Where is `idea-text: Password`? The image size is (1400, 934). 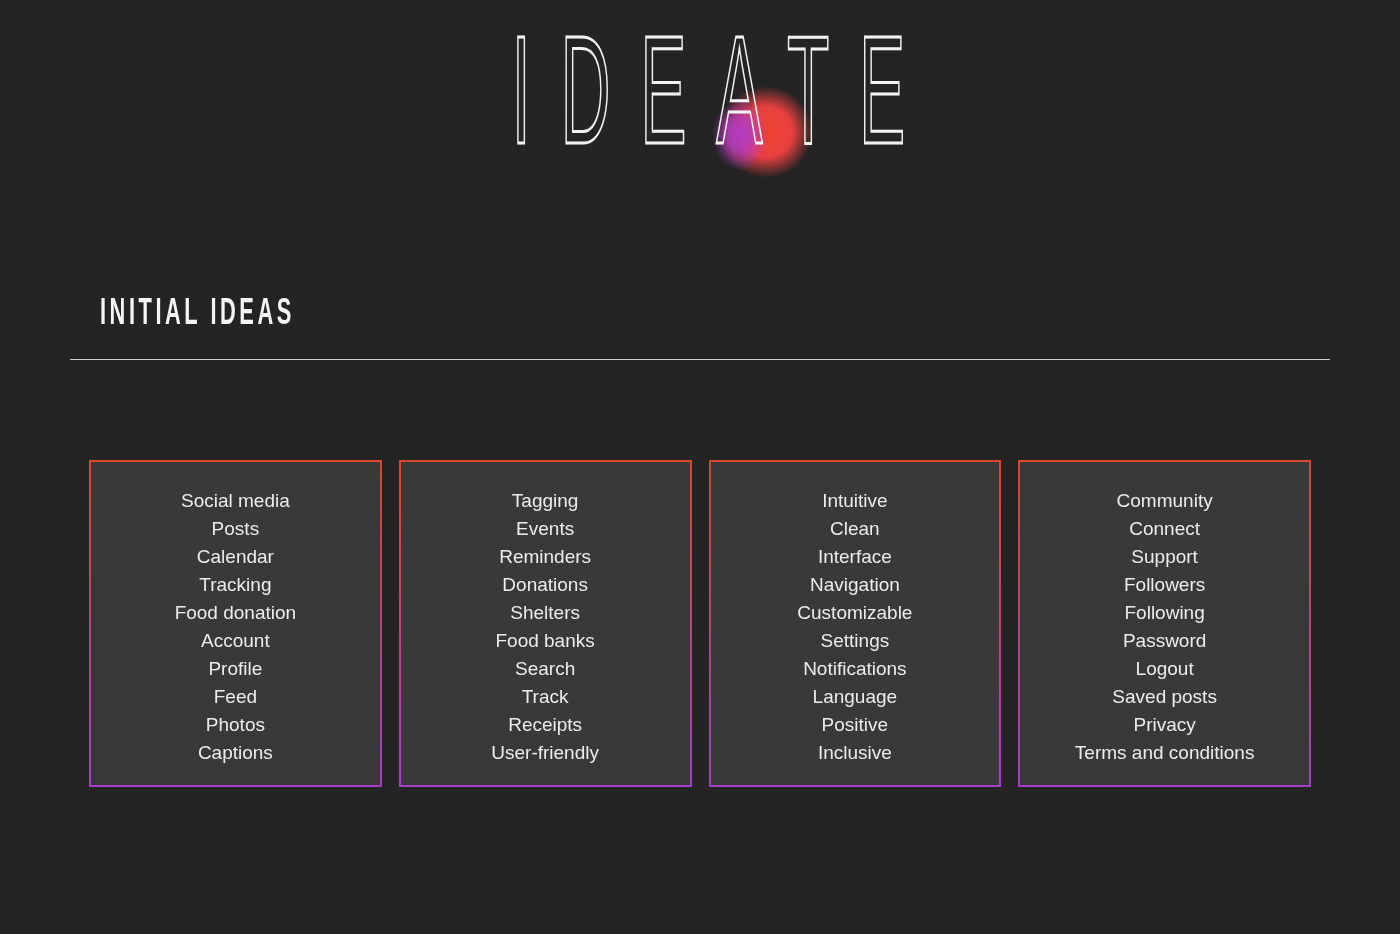 idea-text: Password is located at coordinates (1164, 641).